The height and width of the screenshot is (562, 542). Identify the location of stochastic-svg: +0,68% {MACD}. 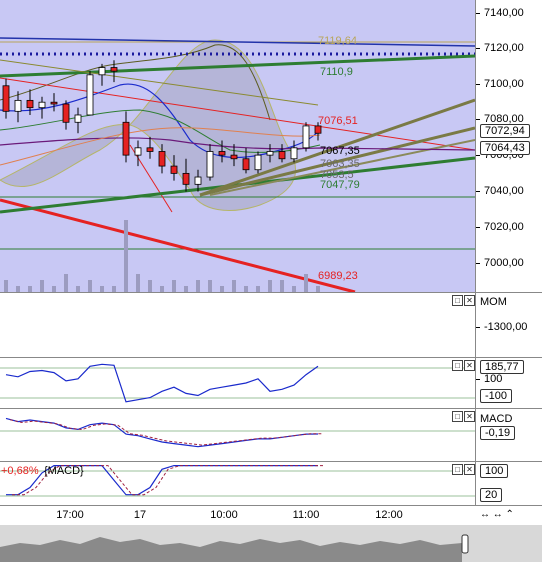
(237, 481).